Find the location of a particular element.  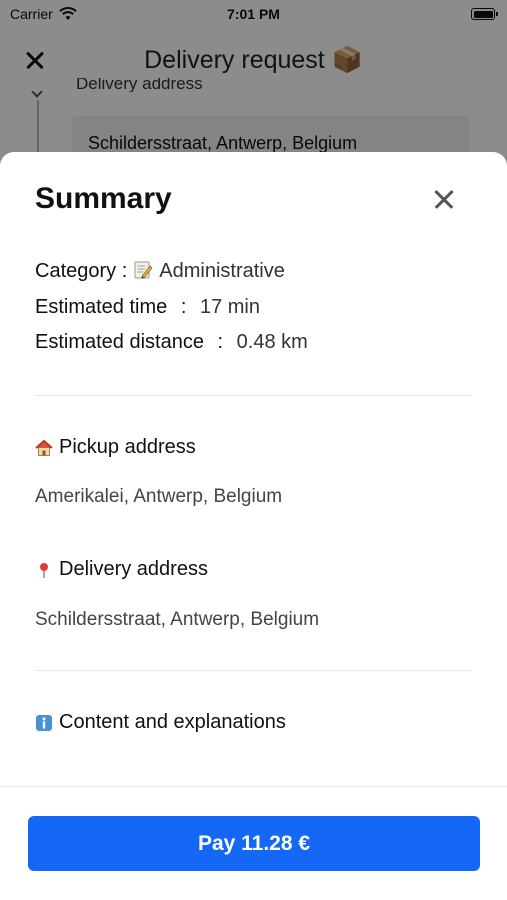

house-icon is located at coordinates (44, 447).